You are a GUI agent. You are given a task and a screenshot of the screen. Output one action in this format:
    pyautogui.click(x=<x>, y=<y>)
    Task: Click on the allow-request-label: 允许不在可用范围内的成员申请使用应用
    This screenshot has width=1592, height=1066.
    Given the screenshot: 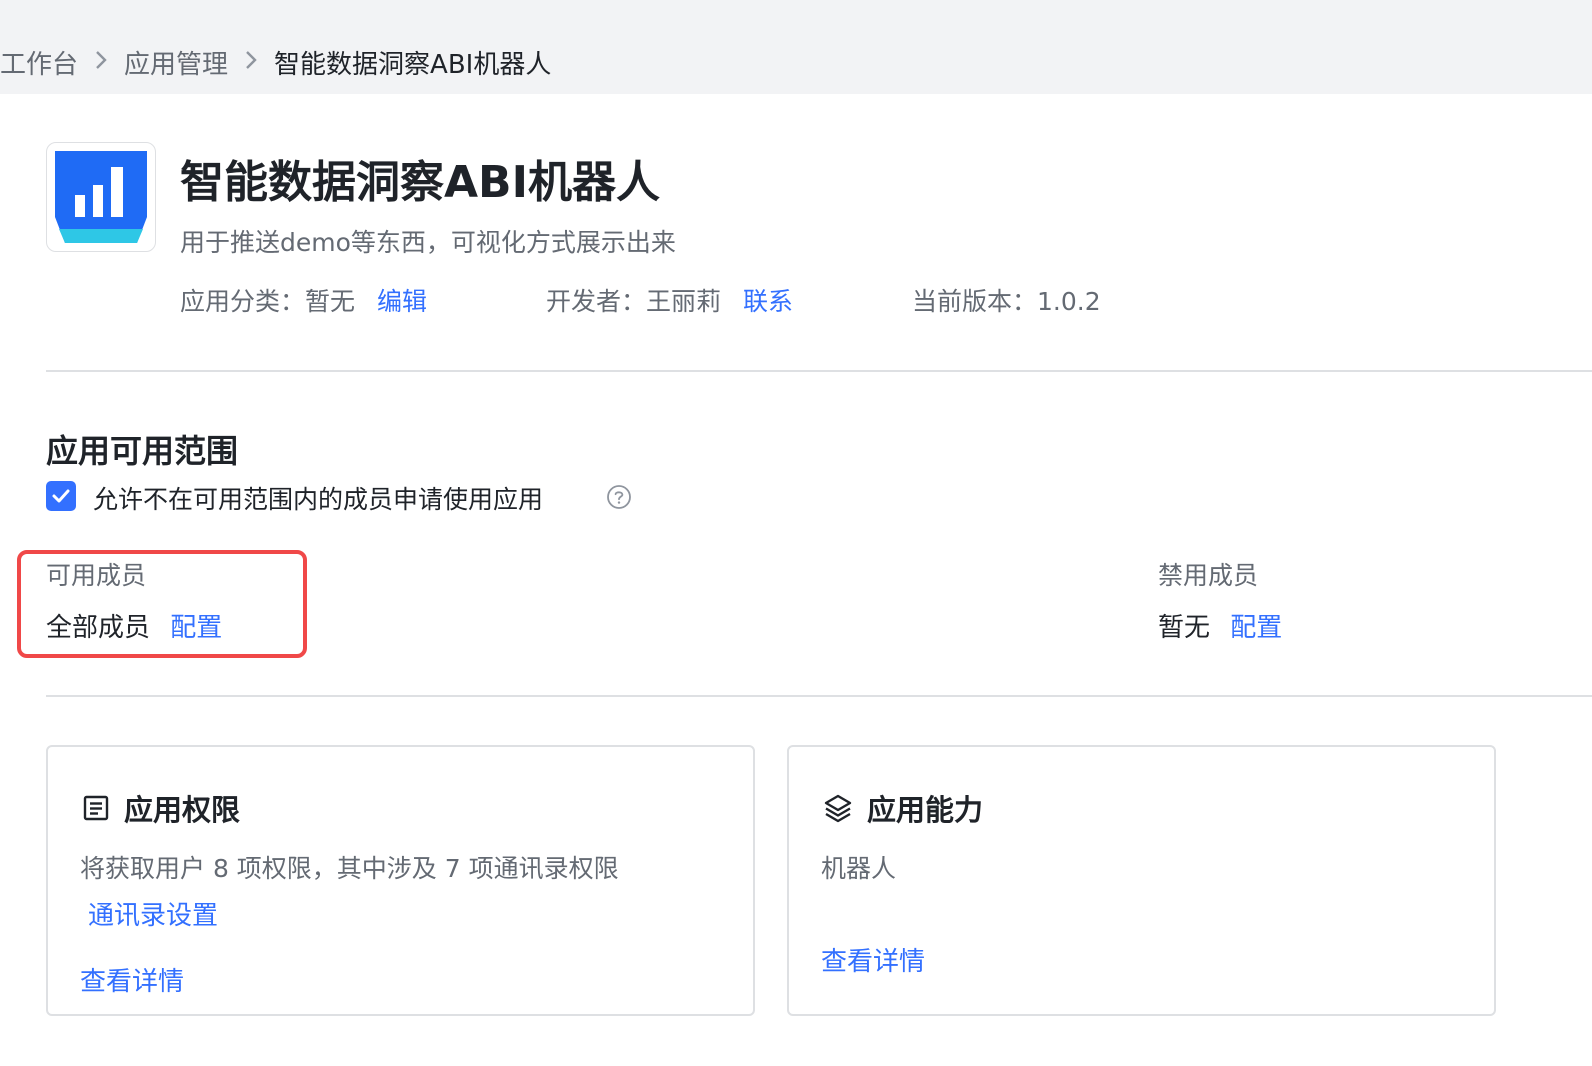 What is the action you would take?
    pyautogui.click(x=318, y=498)
    